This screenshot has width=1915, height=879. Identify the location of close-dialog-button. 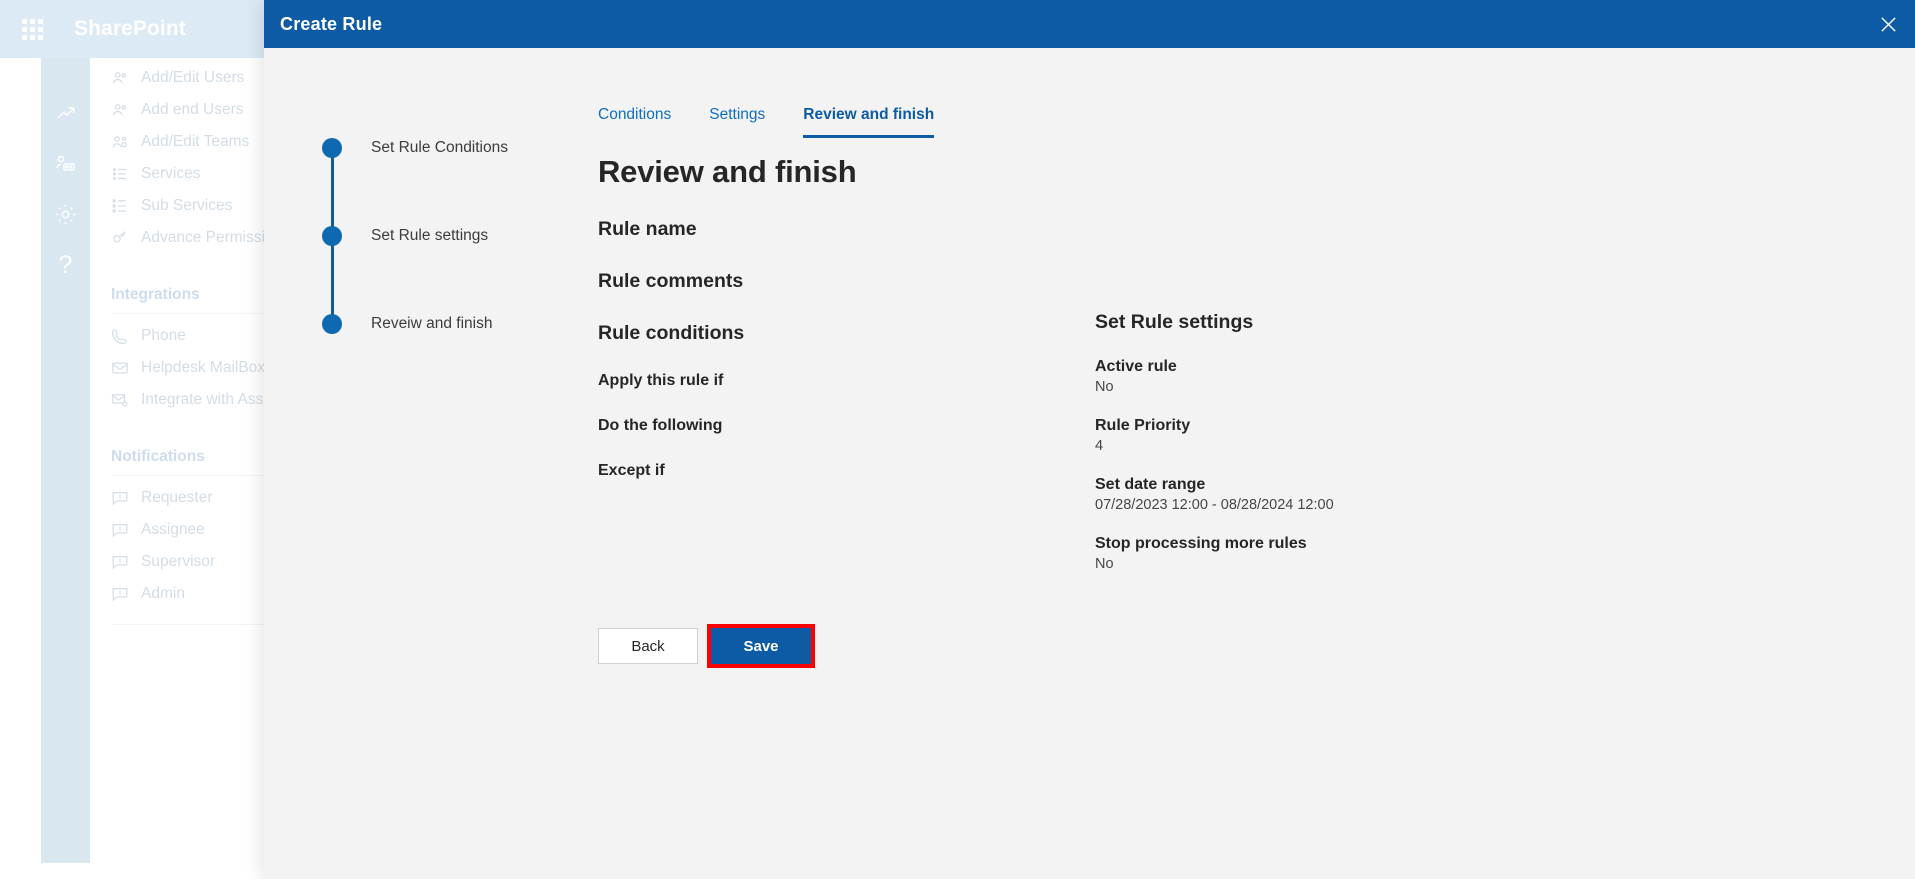
(1888, 24).